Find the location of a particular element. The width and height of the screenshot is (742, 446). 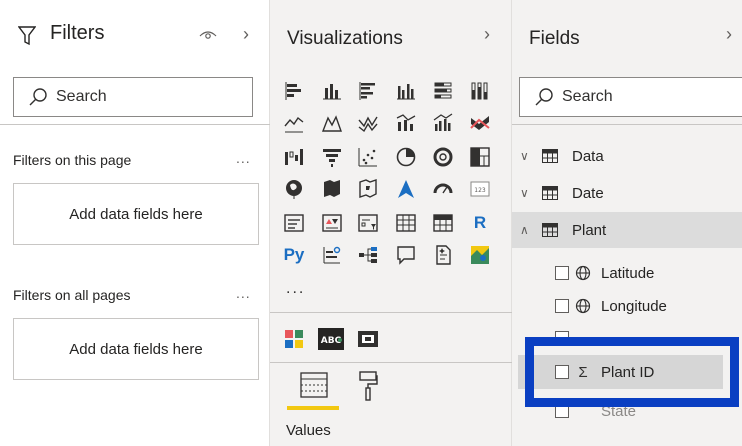

fields-search-input: Search is located at coordinates (630, 97).